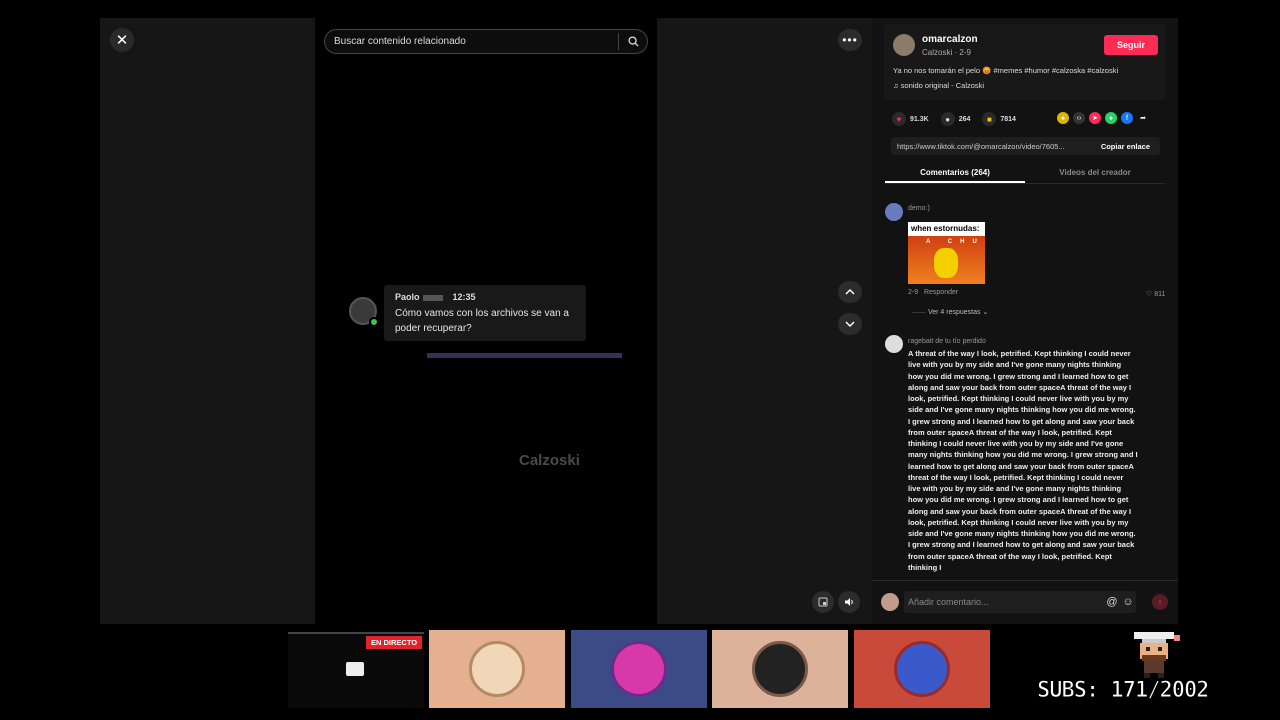 The height and width of the screenshot is (720, 1280). I want to click on share-arrow-icon: ➦, so click(1143, 118).